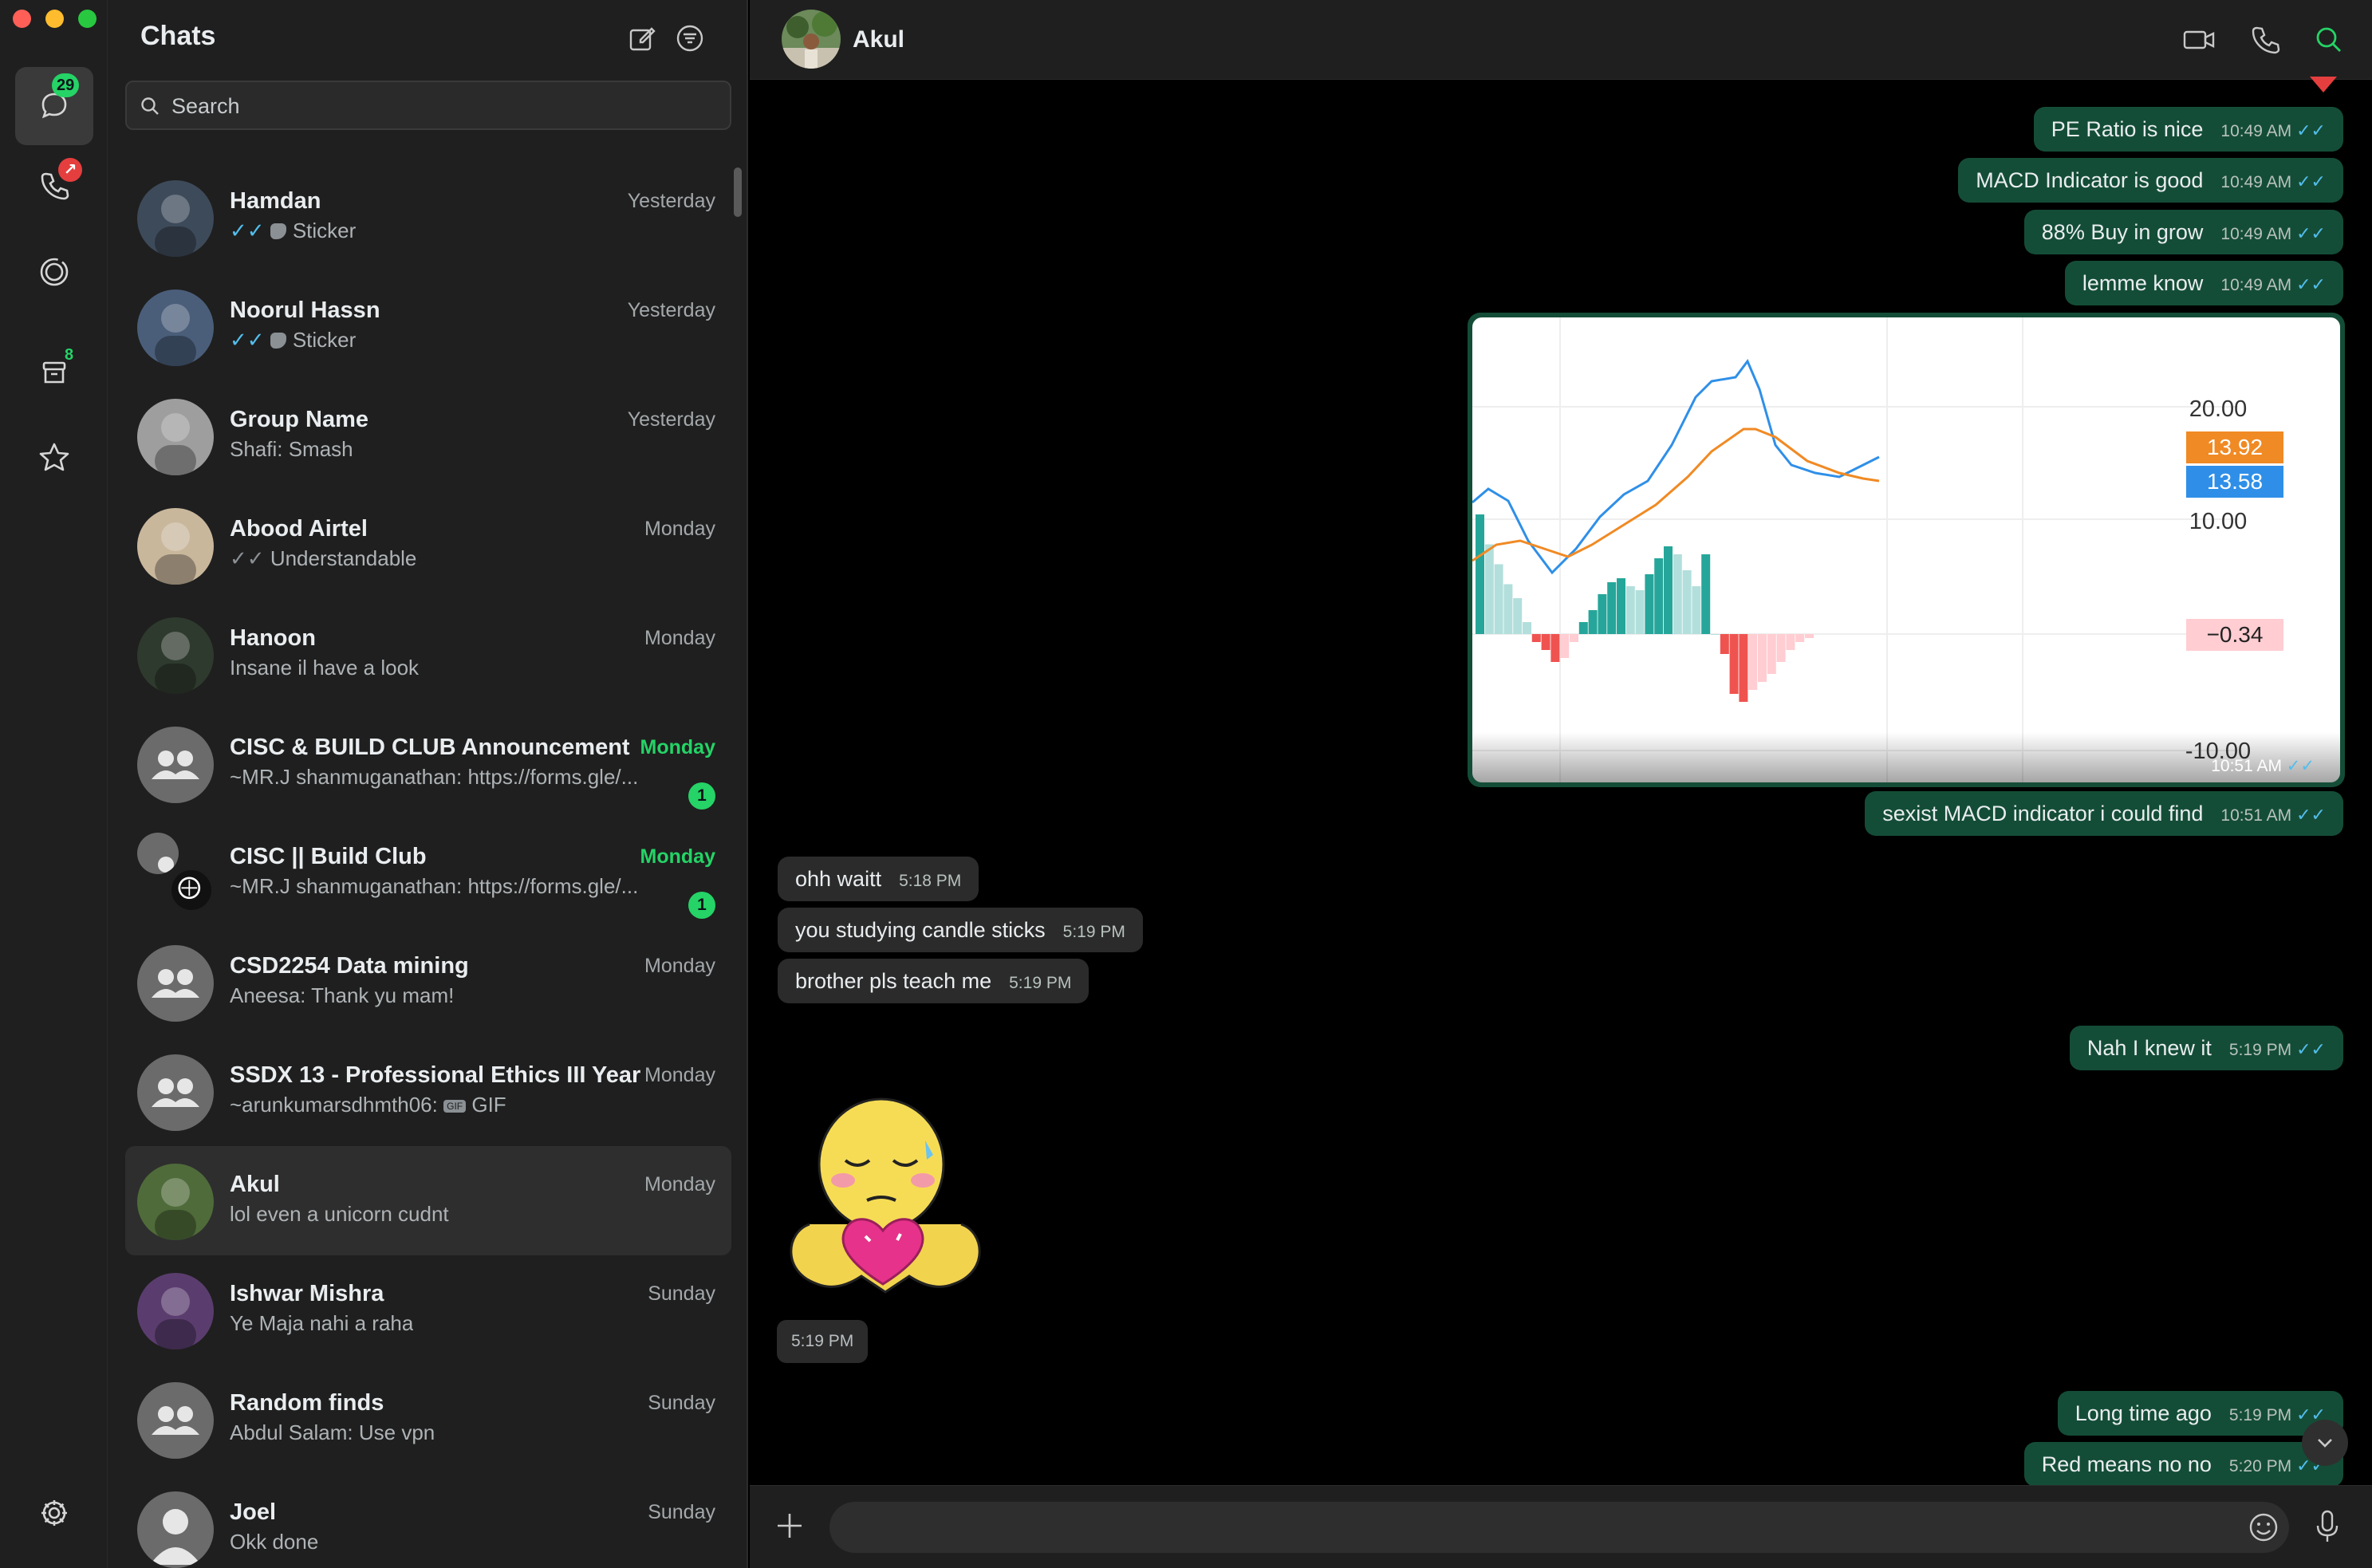 This screenshot has height=1568, width=2372. I want to click on chat-list-item: Random finds Sunday Abdul Salam: Use vpn, so click(428, 1419).